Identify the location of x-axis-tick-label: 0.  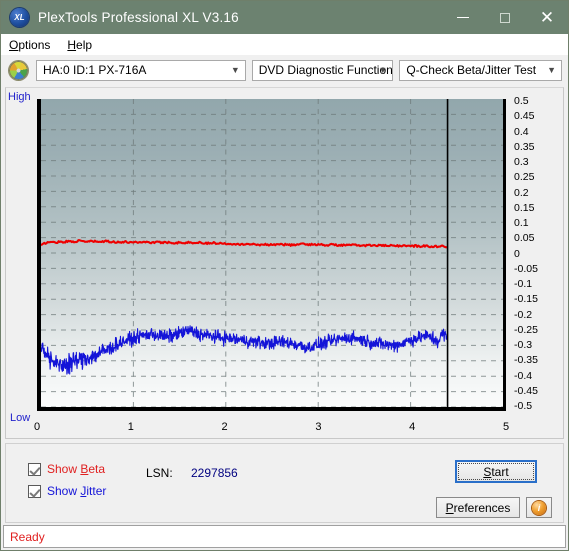
(37, 427).